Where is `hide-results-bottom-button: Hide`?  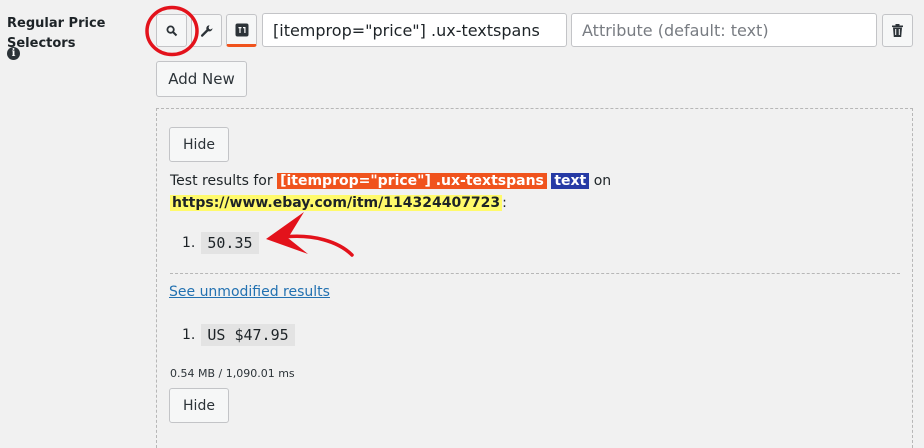 hide-results-bottom-button: Hide is located at coordinates (199, 405).